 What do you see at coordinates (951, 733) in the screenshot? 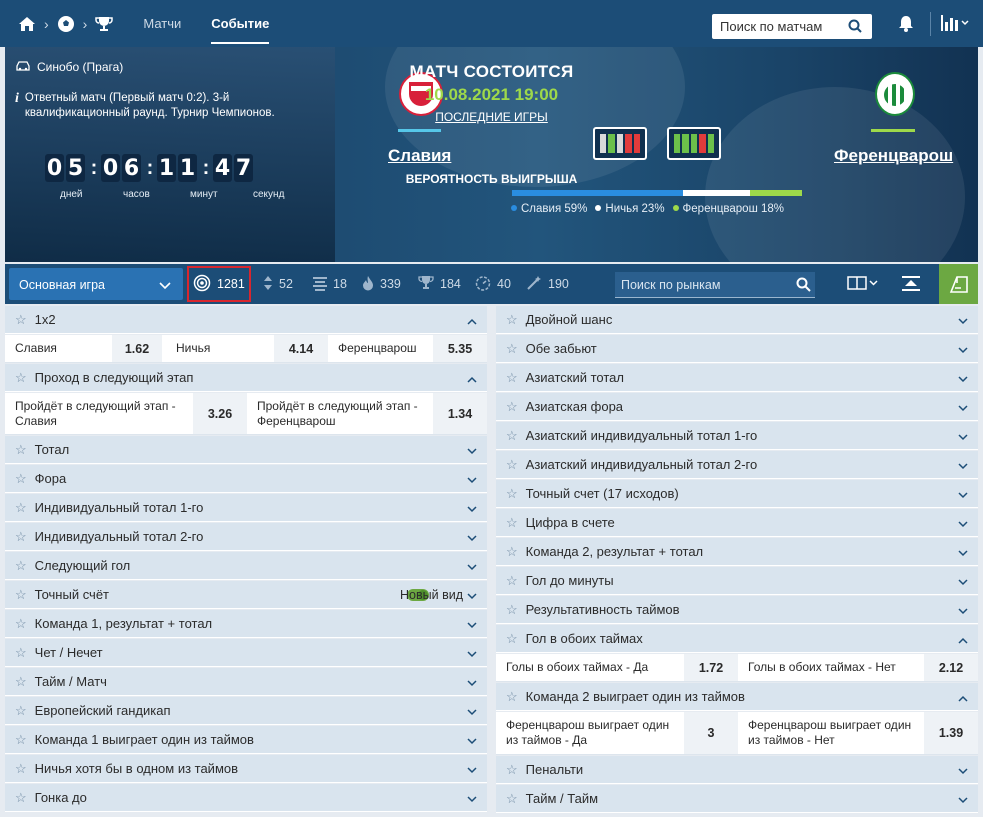
I see `odds-button: 1.39` at bounding box center [951, 733].